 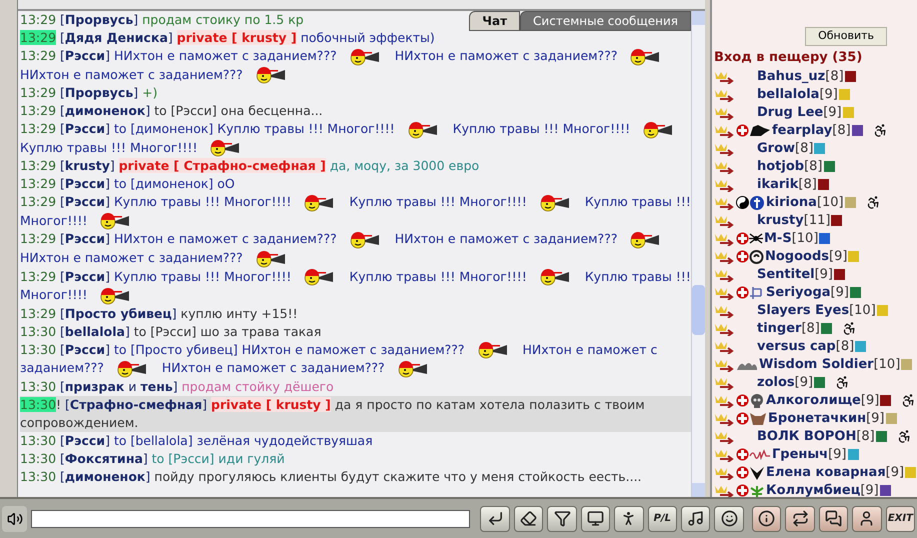 I want to click on user-name: Елена коварная, so click(x=826, y=472).